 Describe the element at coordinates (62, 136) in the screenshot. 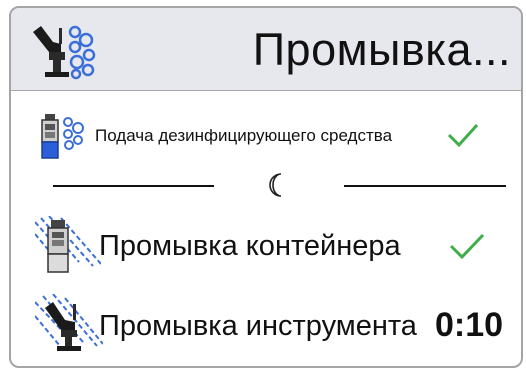

I see `disinfectant-bottle-bubbles-icon` at that location.